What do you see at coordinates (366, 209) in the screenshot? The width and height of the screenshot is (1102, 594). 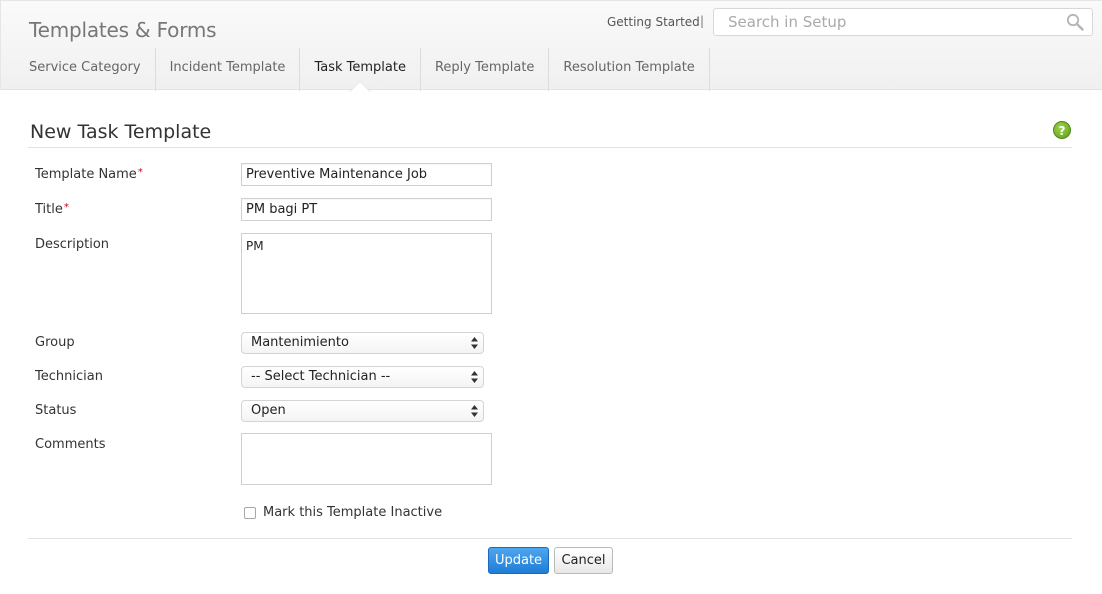 I see `title-input` at bounding box center [366, 209].